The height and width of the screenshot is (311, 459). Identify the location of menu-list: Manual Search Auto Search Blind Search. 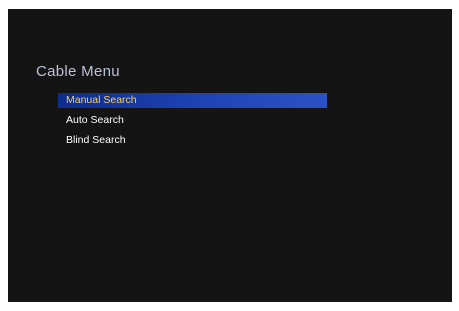
(192, 123).